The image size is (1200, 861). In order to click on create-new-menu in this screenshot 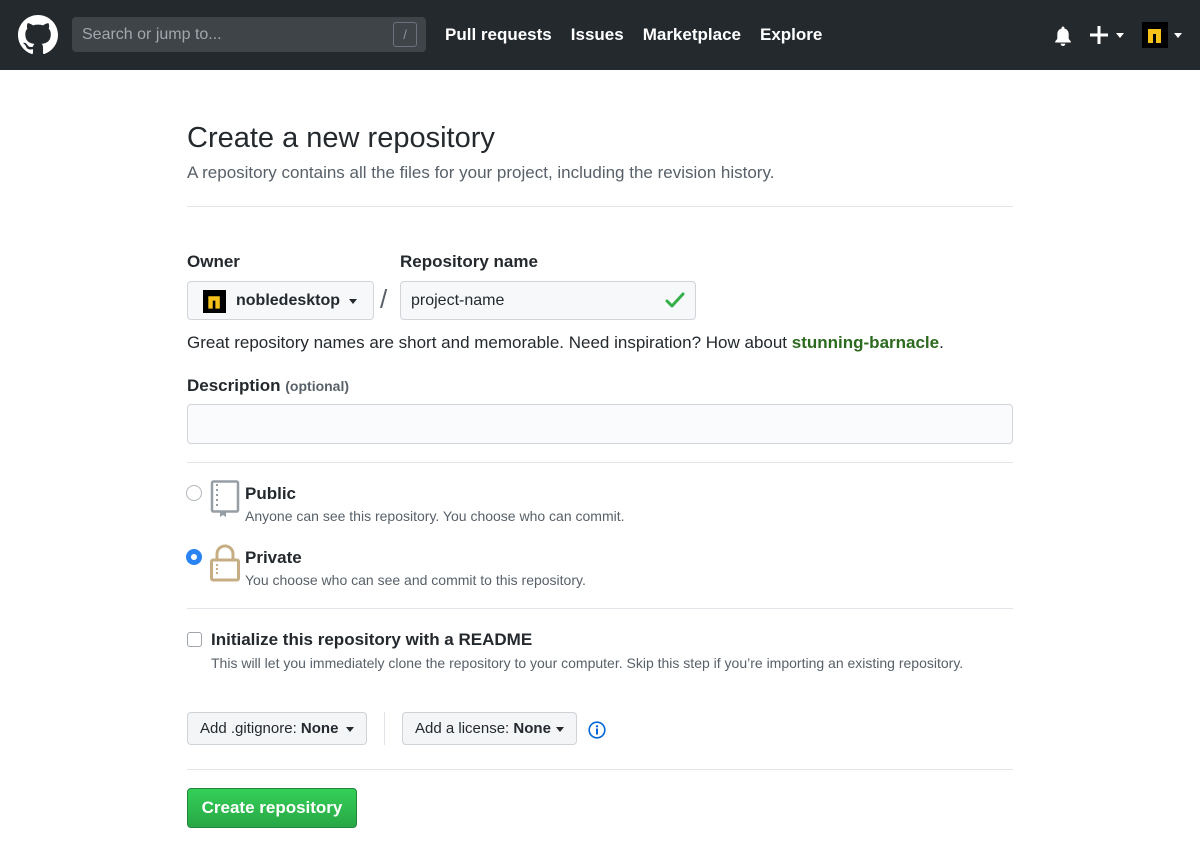, I will do `click(1108, 35)`.